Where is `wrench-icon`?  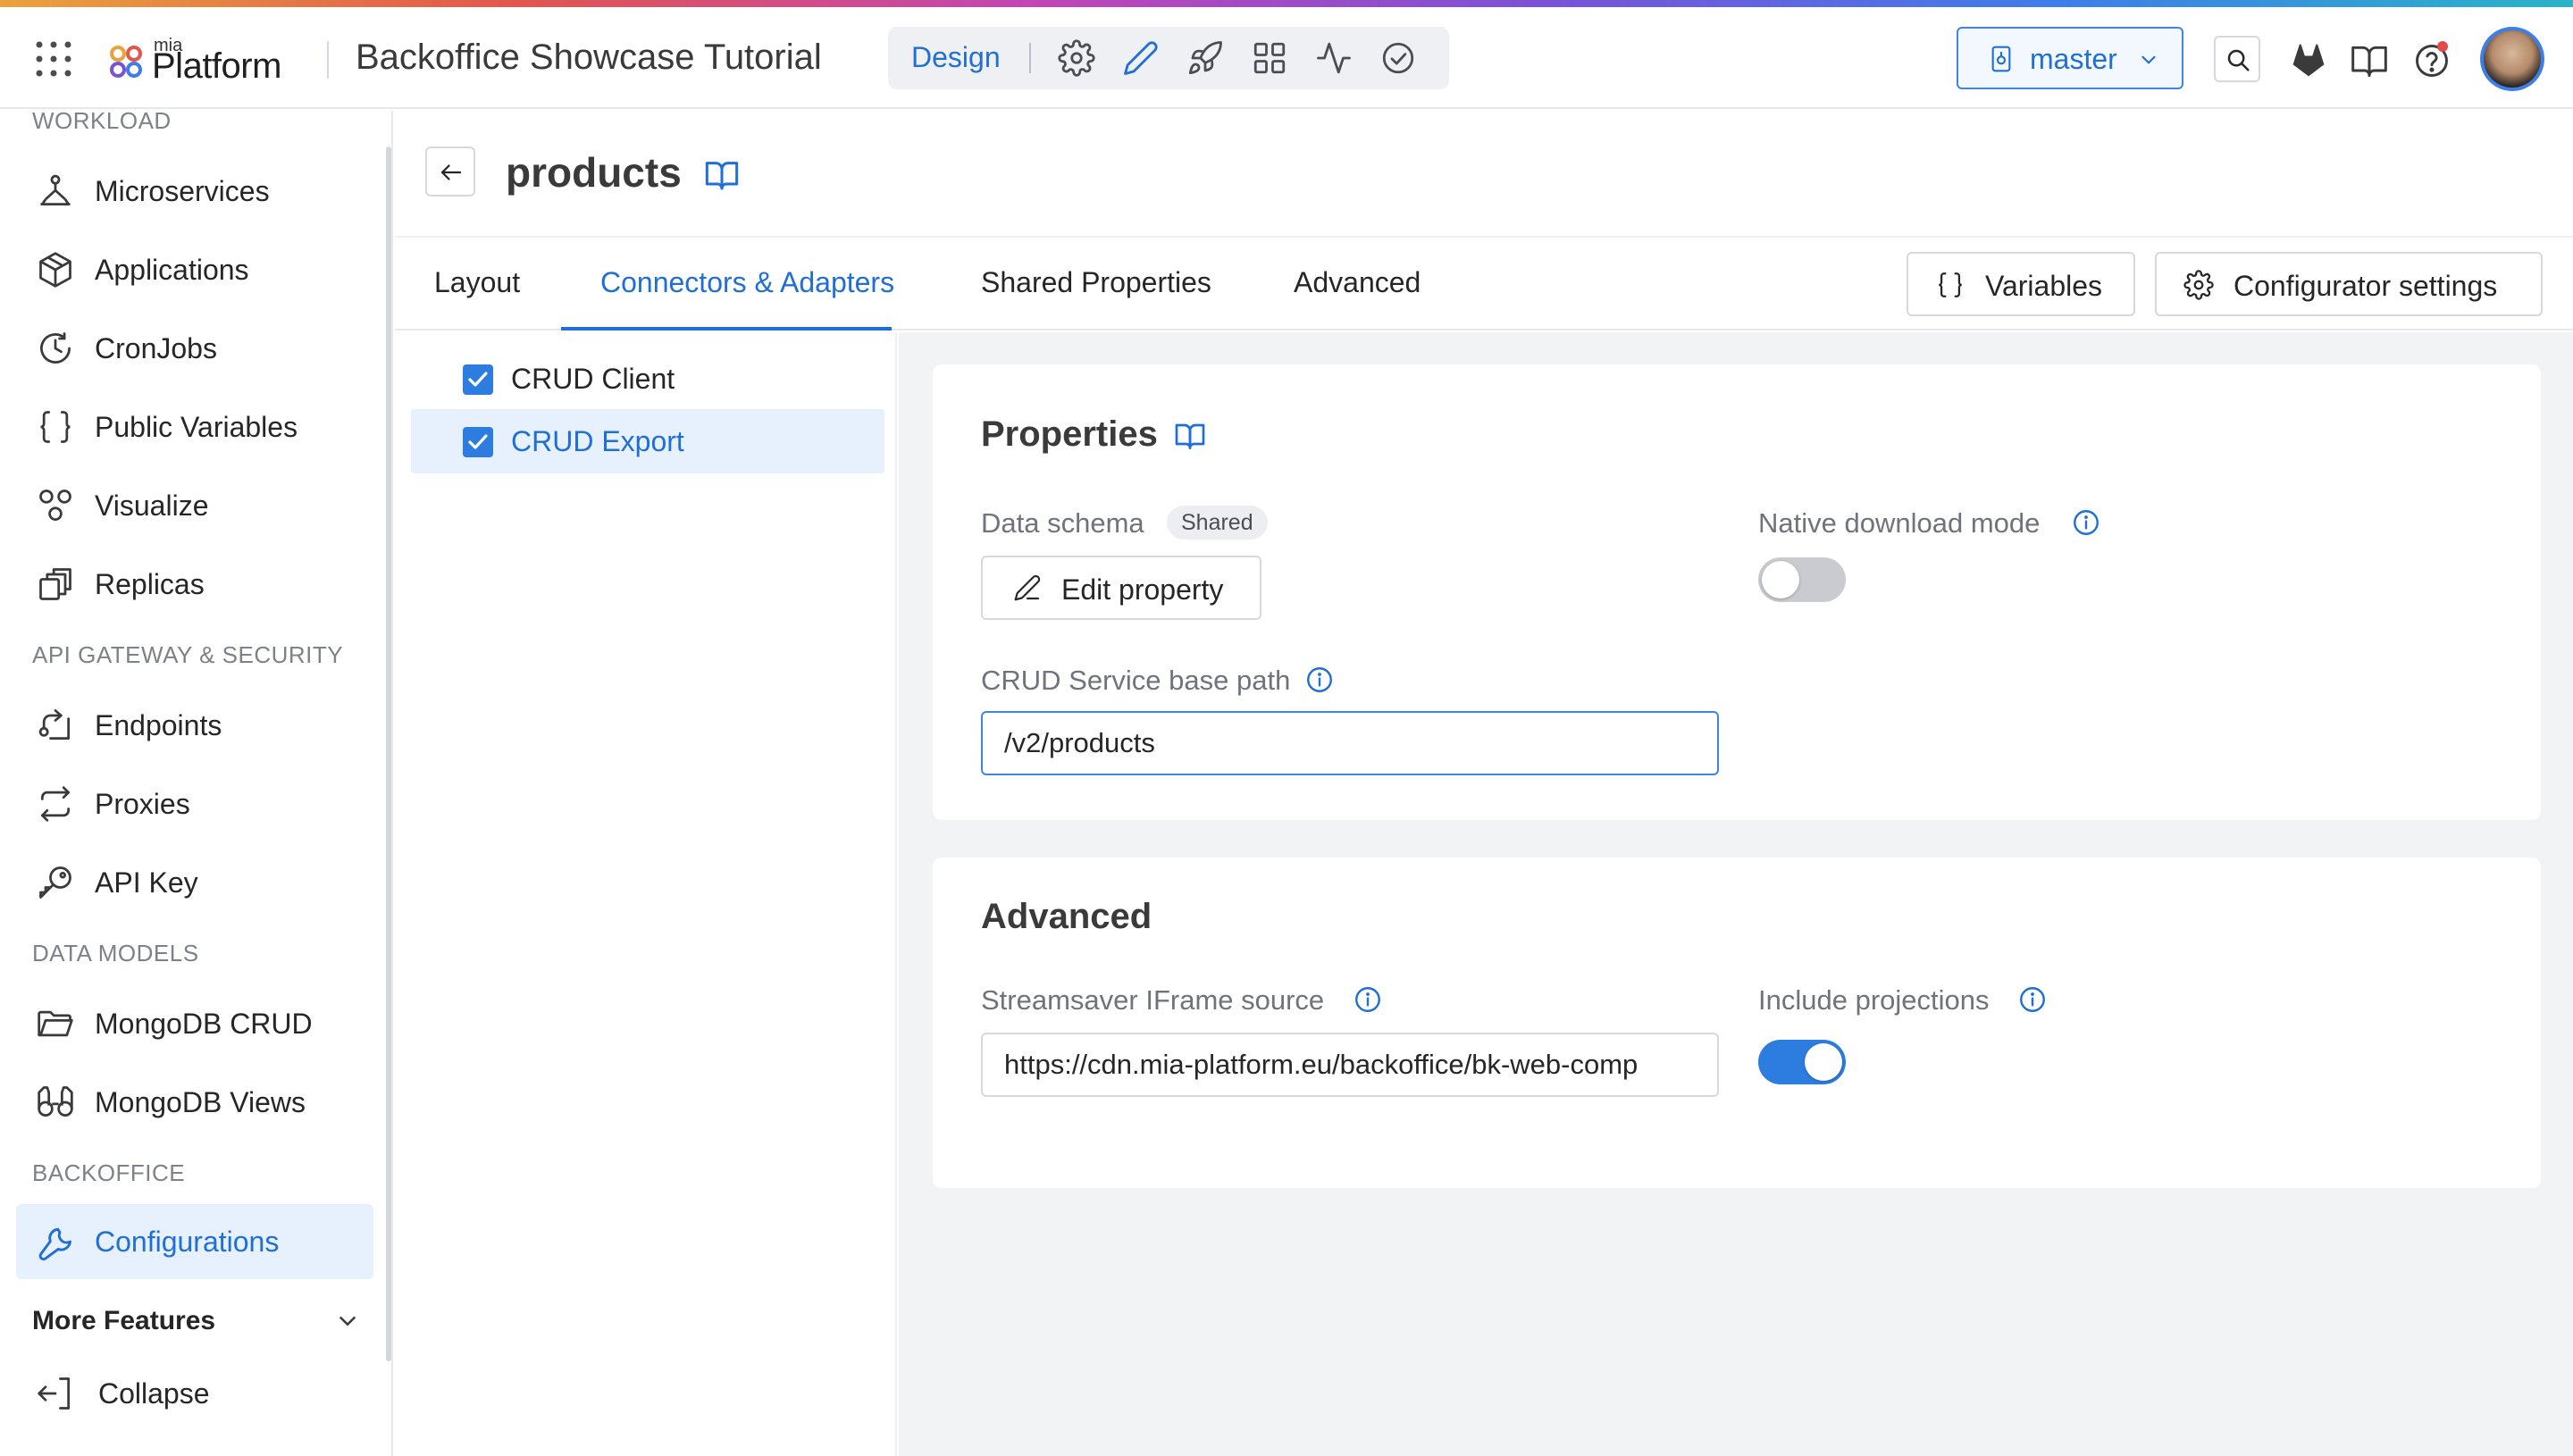 wrench-icon is located at coordinates (55, 1241).